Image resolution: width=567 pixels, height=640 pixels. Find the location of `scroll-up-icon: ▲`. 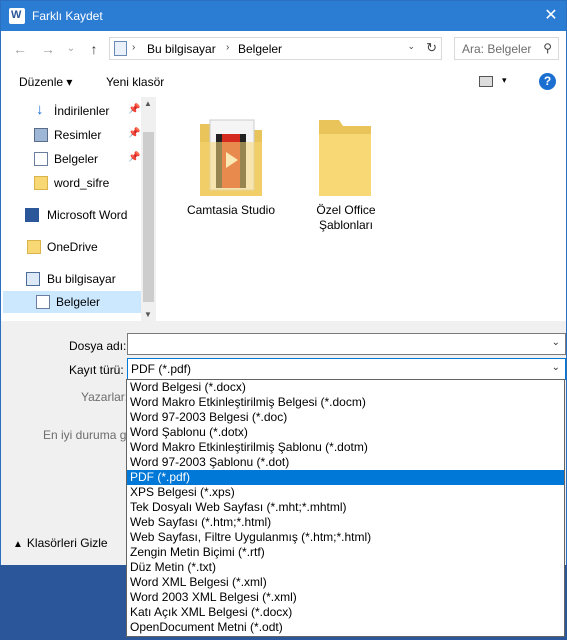

scroll-up-icon: ▲ is located at coordinates (148, 103).